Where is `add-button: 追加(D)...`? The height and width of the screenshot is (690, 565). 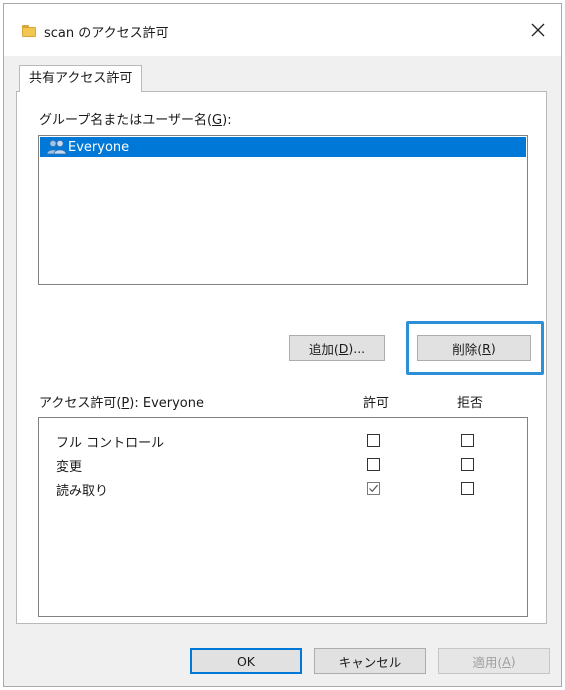 add-button: 追加(D)... is located at coordinates (337, 348).